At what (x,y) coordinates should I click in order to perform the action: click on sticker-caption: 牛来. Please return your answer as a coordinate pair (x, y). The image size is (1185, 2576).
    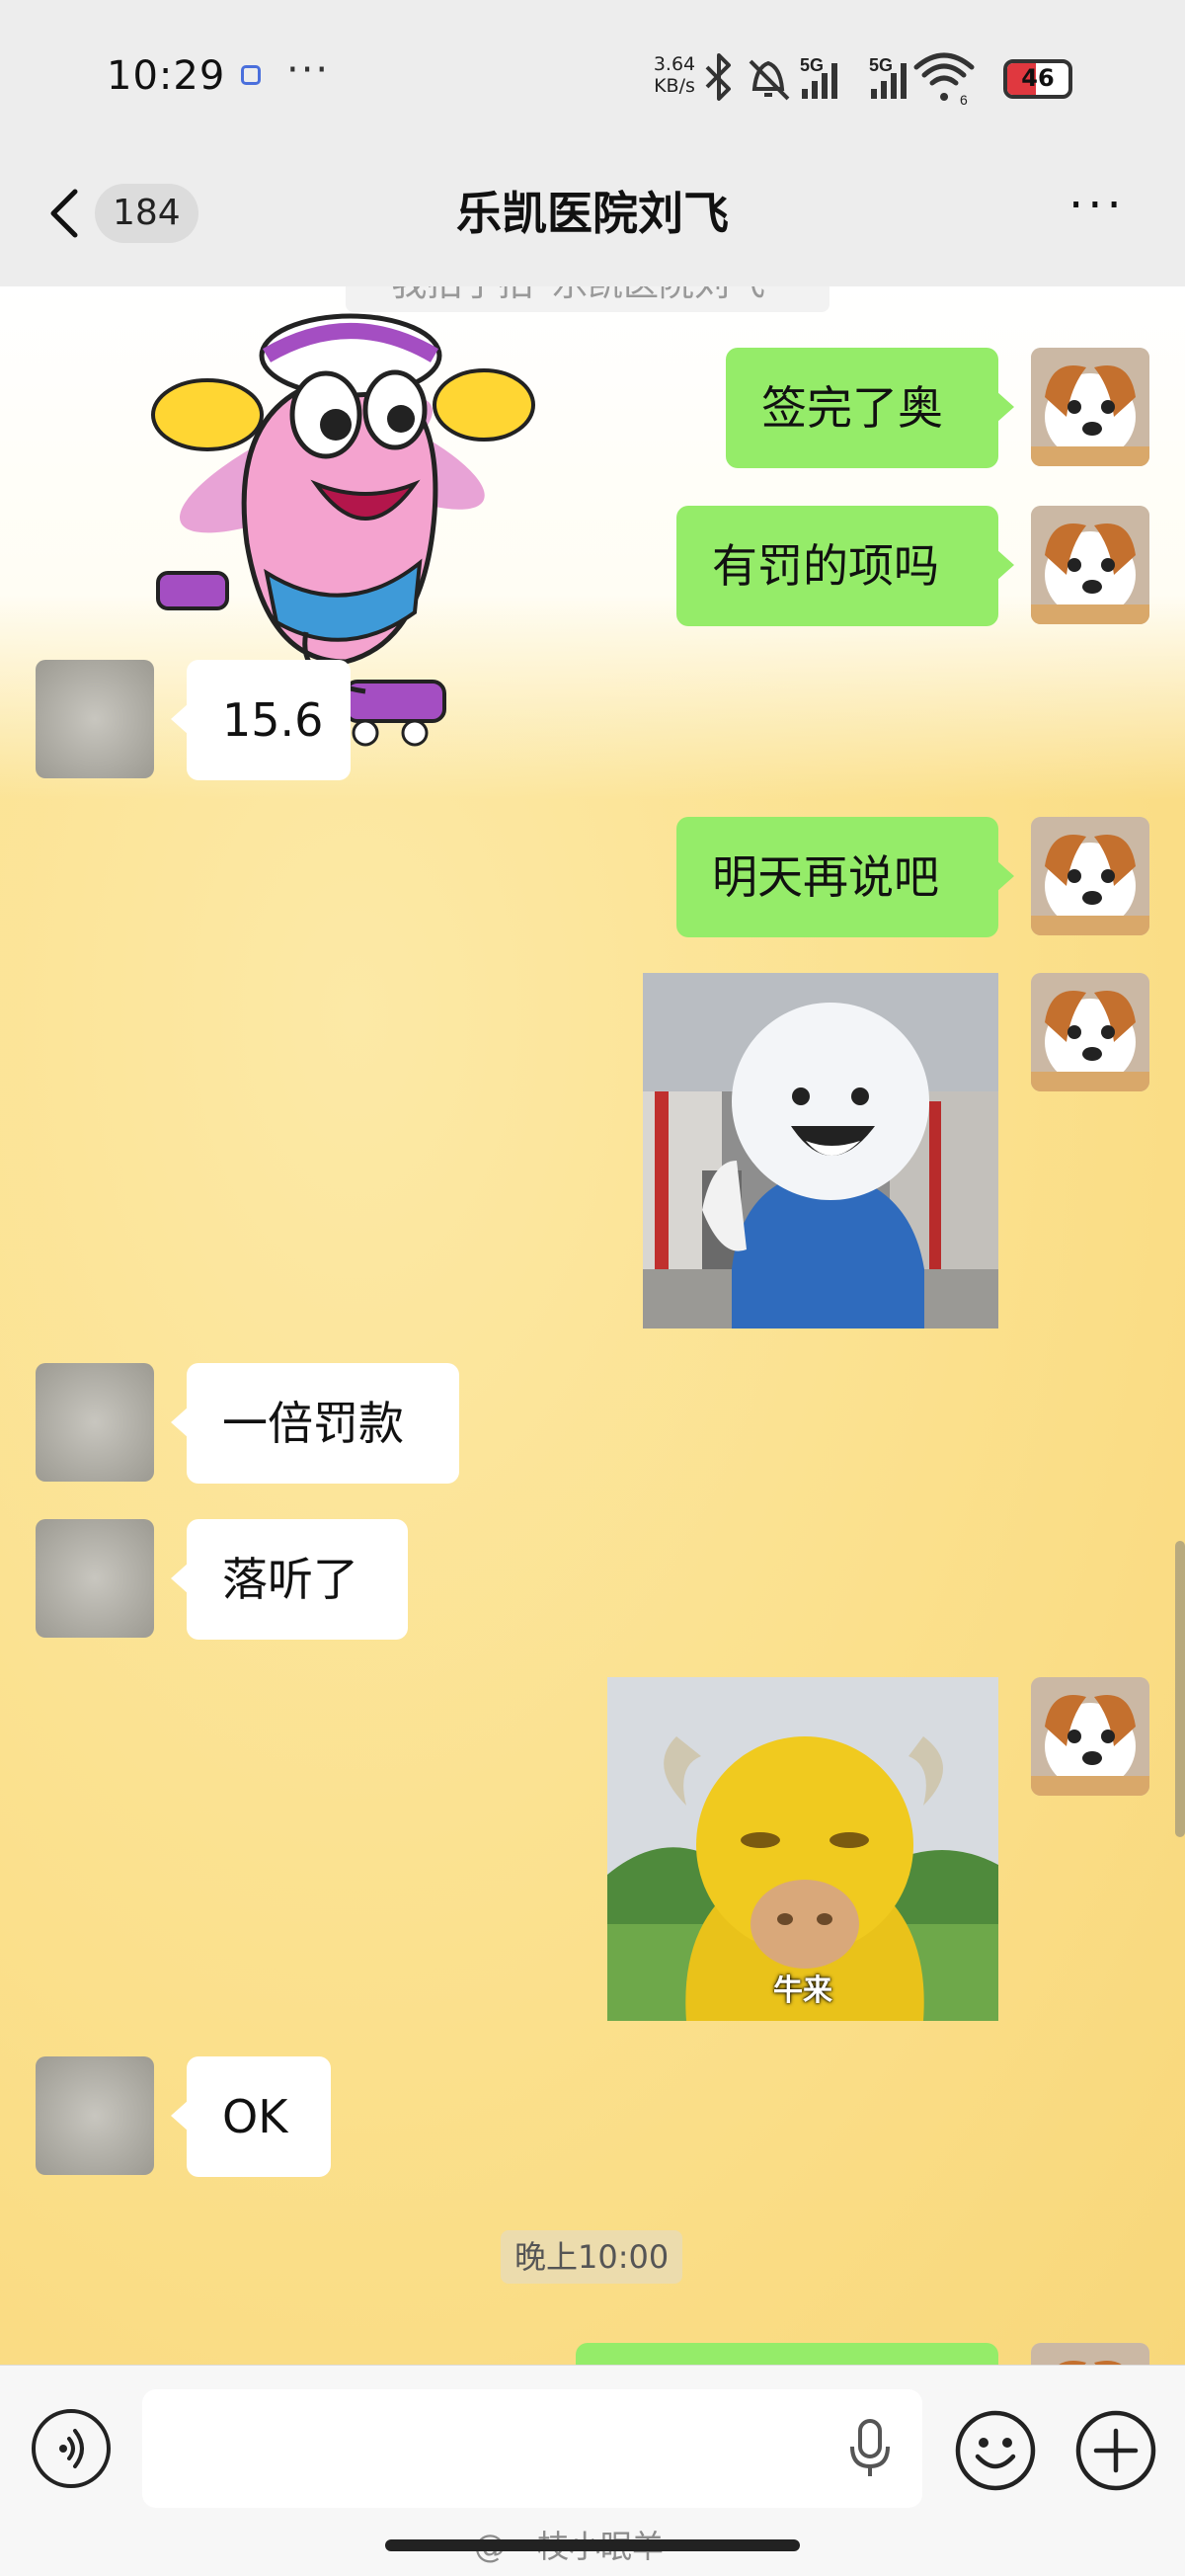
    Looking at the image, I should click on (803, 1990).